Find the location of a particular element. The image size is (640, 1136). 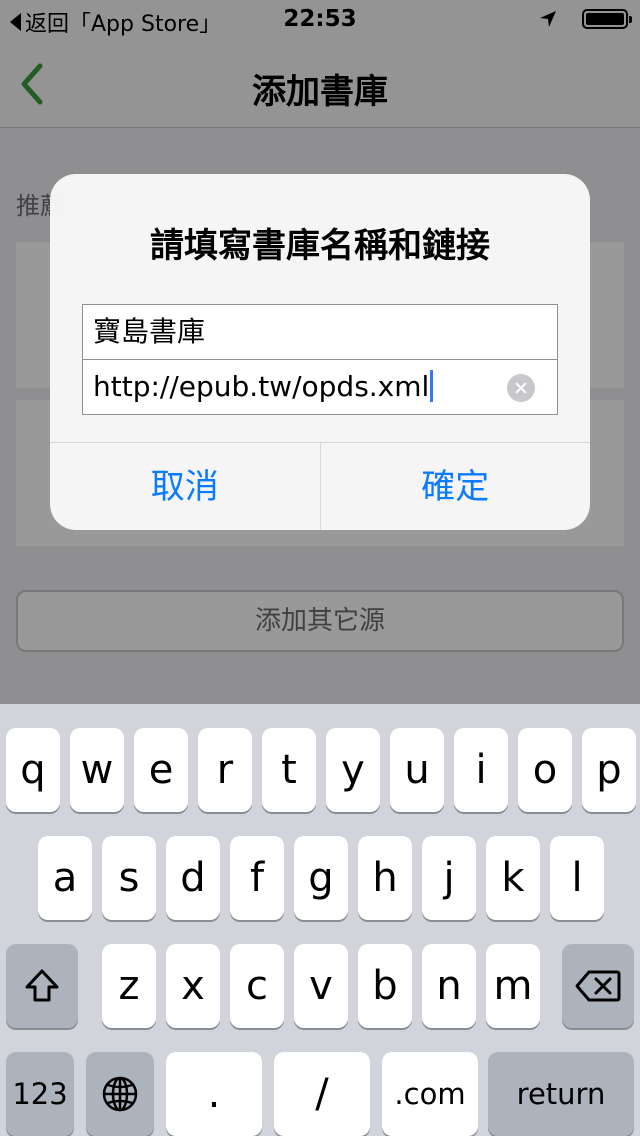

numbers-key: 123 is located at coordinates (40, 1094).